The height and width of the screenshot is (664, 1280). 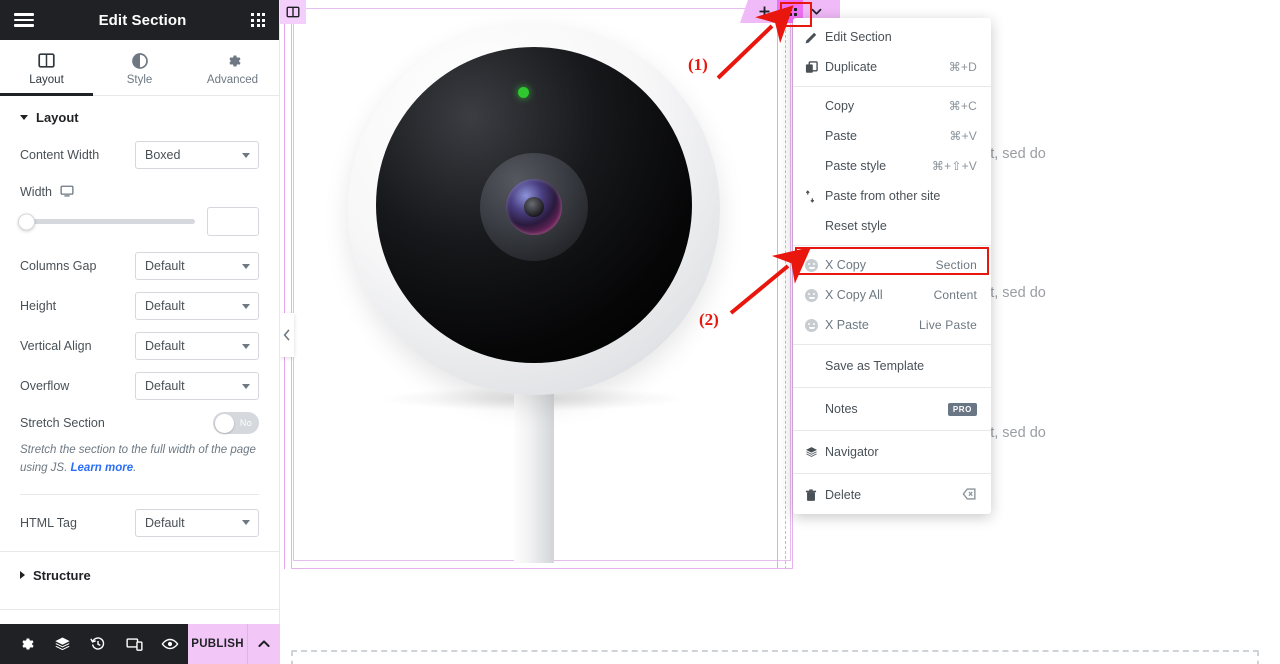 I want to click on stretch-section-value: No, so click(x=245, y=423).